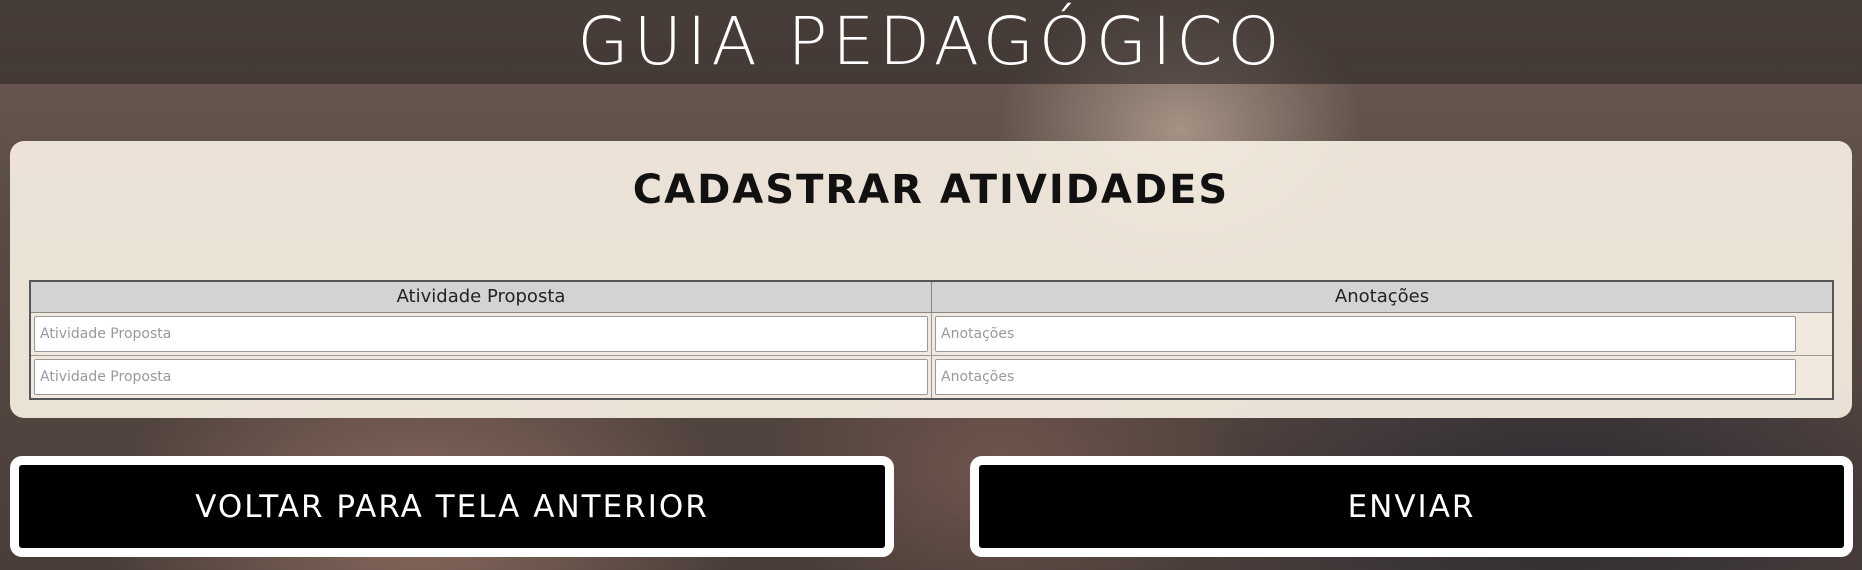  I want to click on column-header-activity: Atividade Proposta, so click(480, 296).